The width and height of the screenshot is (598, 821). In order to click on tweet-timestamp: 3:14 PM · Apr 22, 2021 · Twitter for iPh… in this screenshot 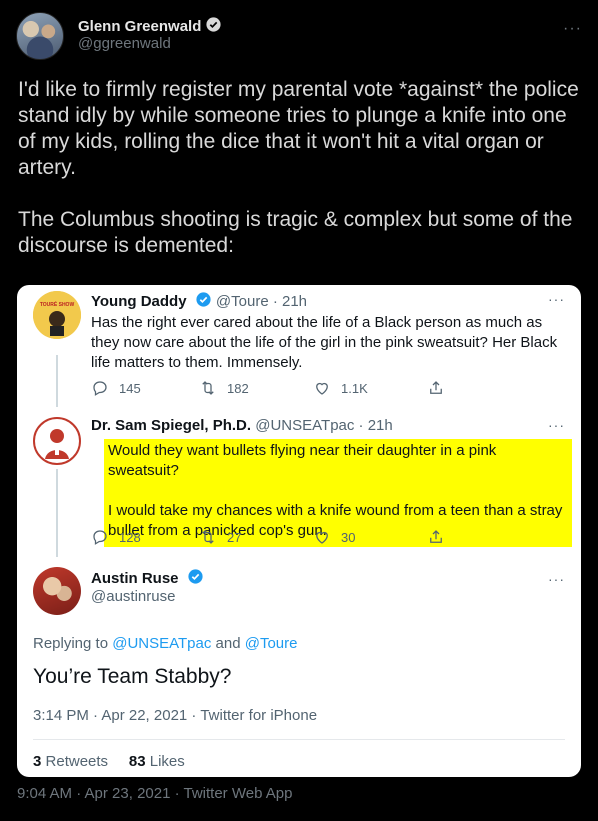, I will do `click(175, 715)`.